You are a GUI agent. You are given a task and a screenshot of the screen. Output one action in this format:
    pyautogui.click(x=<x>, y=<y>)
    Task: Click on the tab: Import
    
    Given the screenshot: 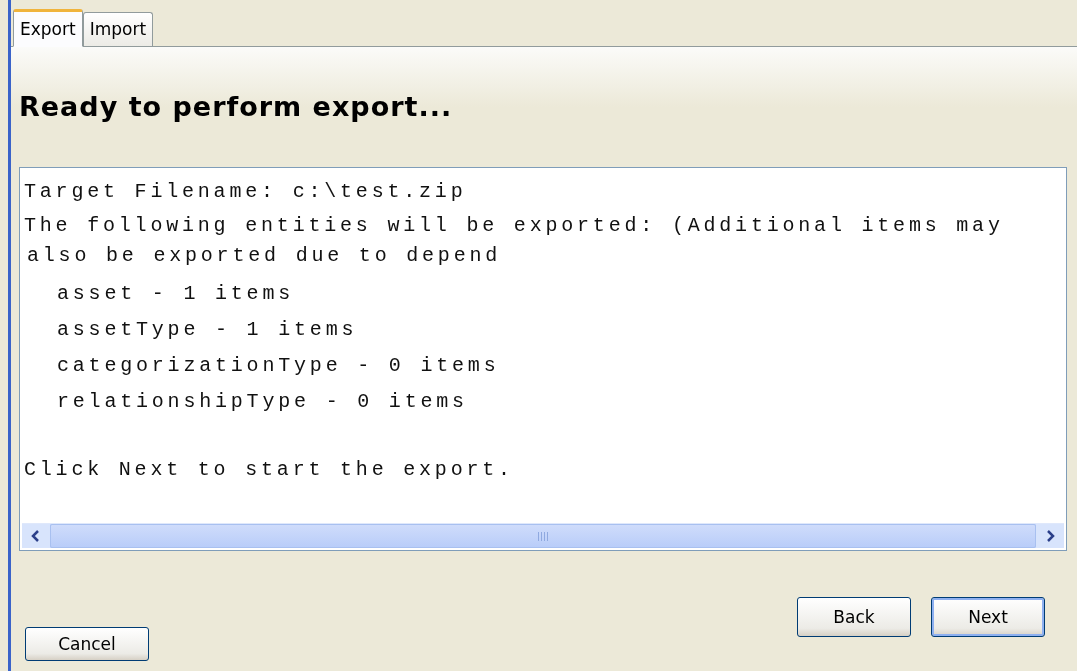 What is the action you would take?
    pyautogui.click(x=118, y=29)
    